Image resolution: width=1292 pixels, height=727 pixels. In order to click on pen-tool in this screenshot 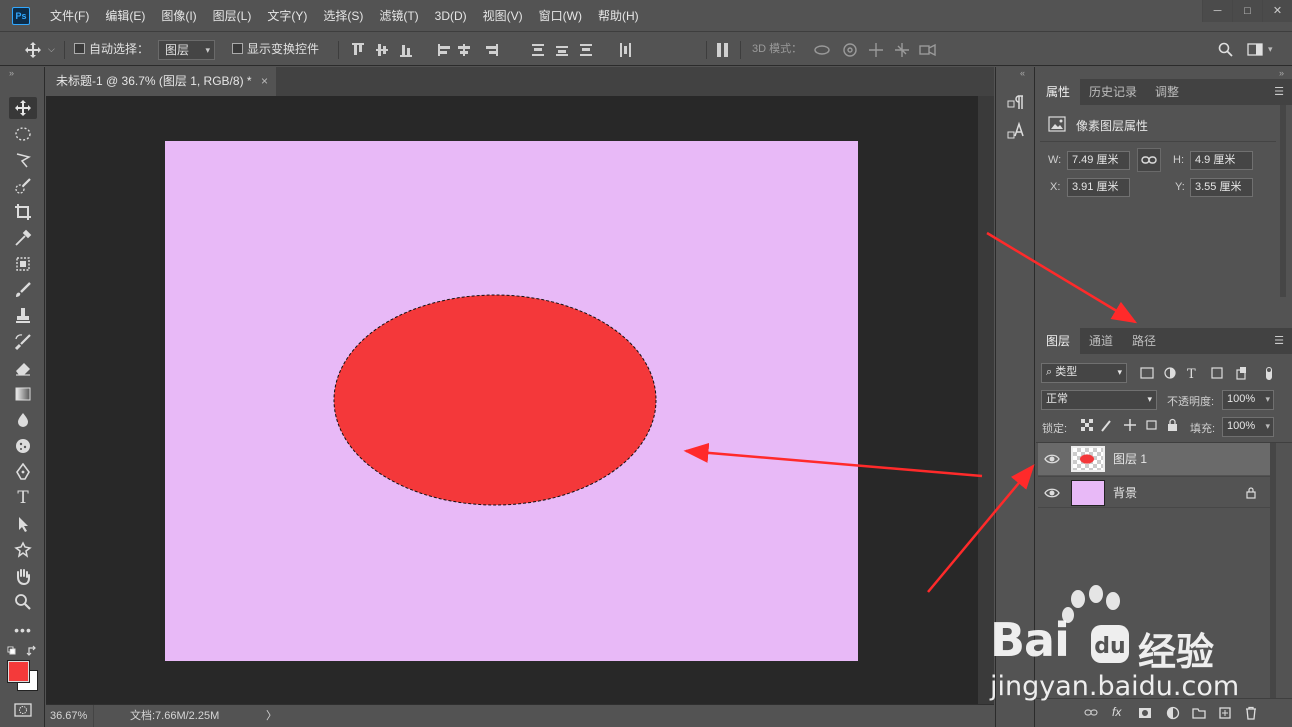, I will do `click(23, 472)`.